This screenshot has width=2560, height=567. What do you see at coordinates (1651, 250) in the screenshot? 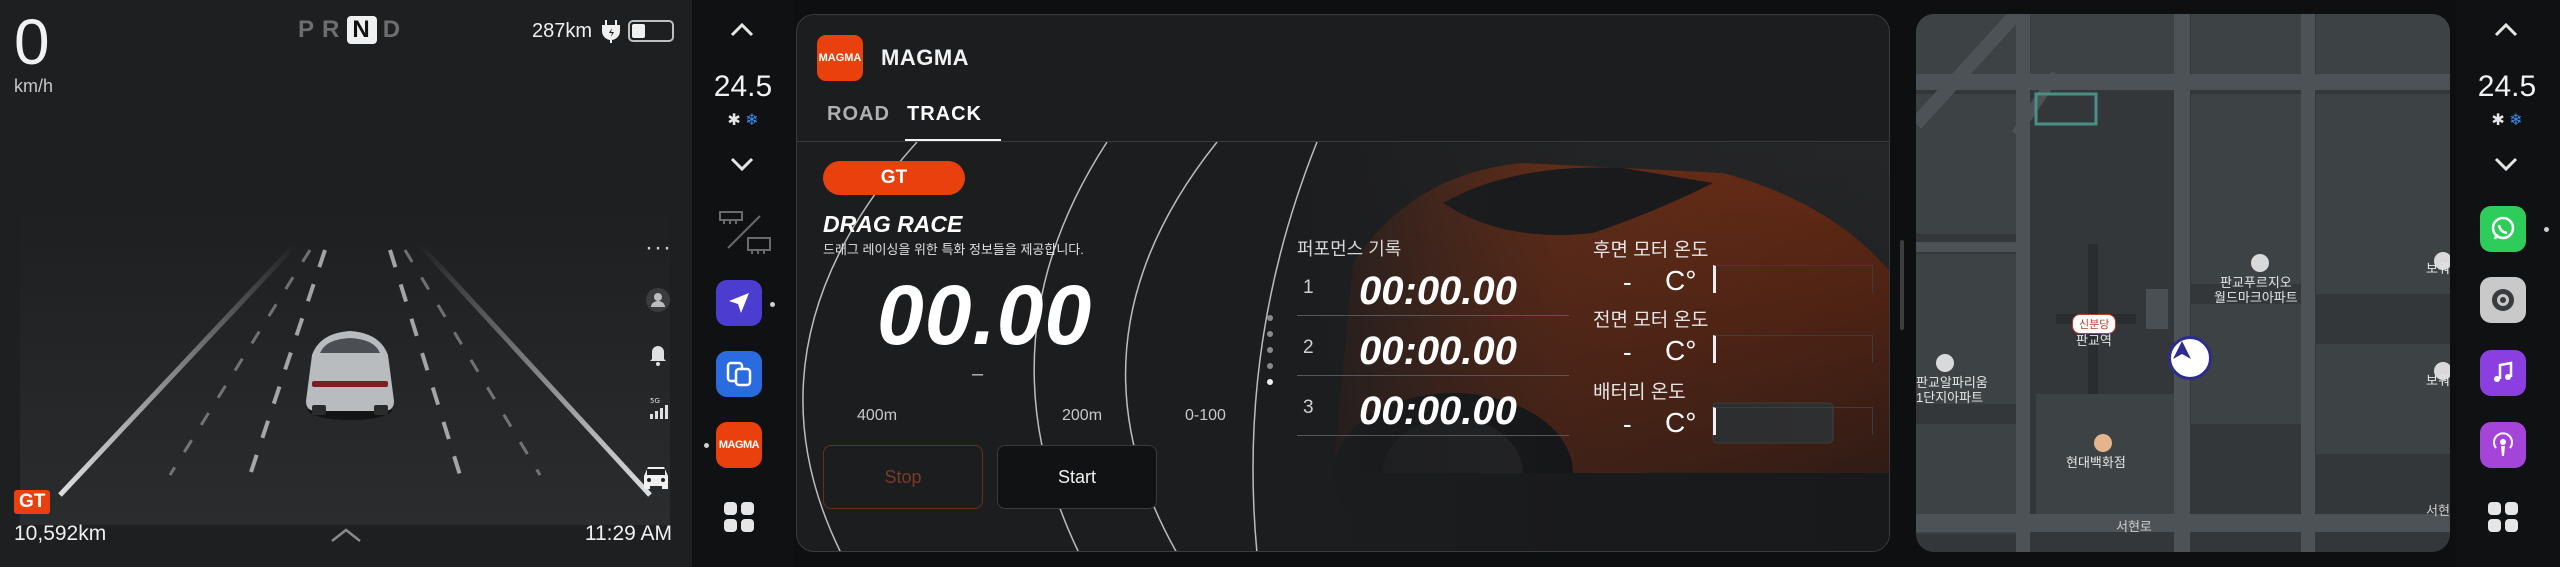
I see `temp-label: 후면 모터 온도` at bounding box center [1651, 250].